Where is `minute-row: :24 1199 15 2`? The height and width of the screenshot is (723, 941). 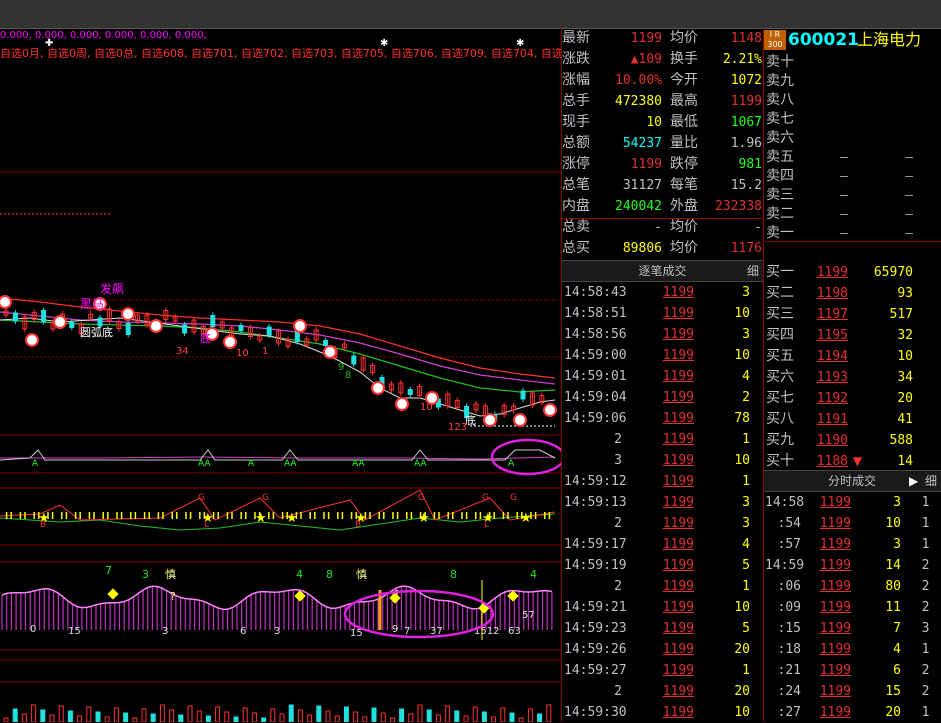 minute-row: :24 1199 15 2 is located at coordinates (852, 691).